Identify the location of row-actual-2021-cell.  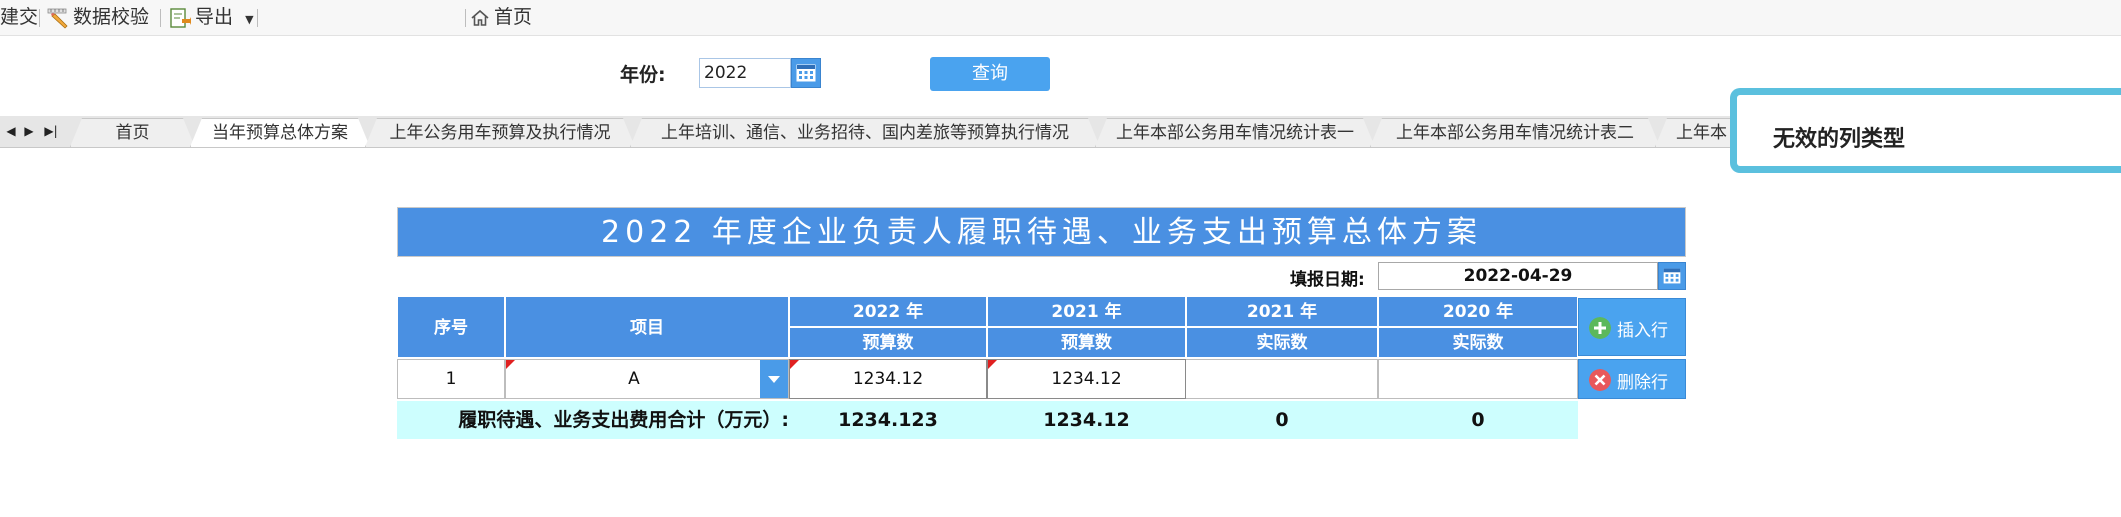
(1282, 379).